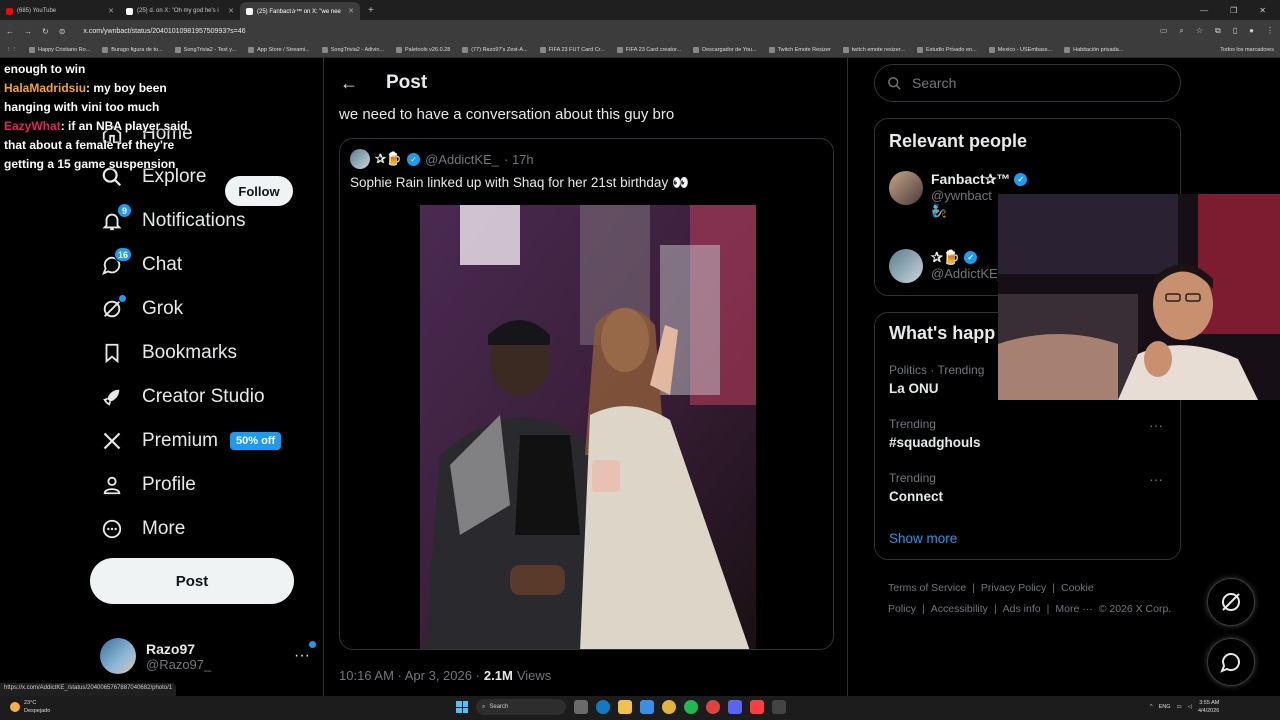 The height and width of the screenshot is (720, 1280). I want to click on sidebar-icon: ▯, so click(1235, 31).